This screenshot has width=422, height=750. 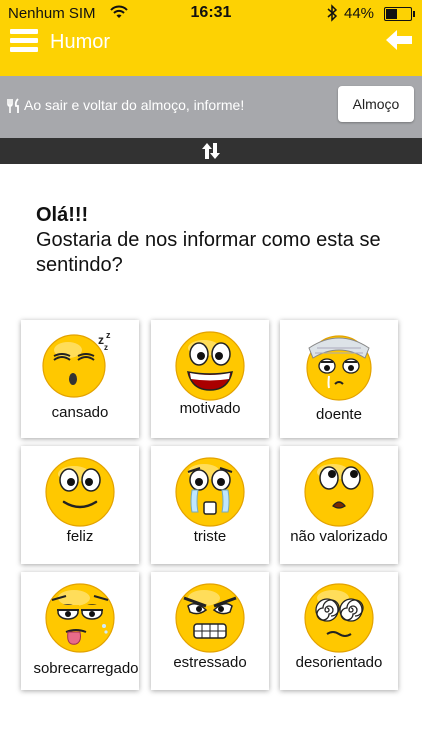 What do you see at coordinates (134, 105) in the screenshot?
I see `lunch-reminder-text: Ao sair e voltar do almoço, informe!` at bounding box center [134, 105].